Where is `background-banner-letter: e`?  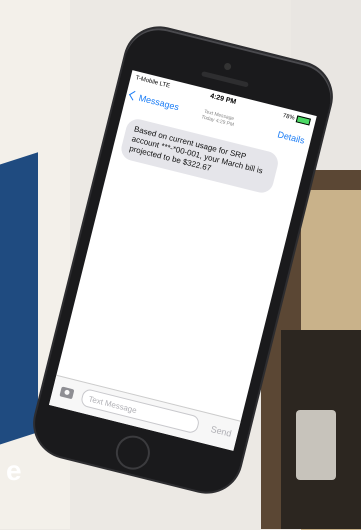
background-banner-letter: e is located at coordinates (14, 470).